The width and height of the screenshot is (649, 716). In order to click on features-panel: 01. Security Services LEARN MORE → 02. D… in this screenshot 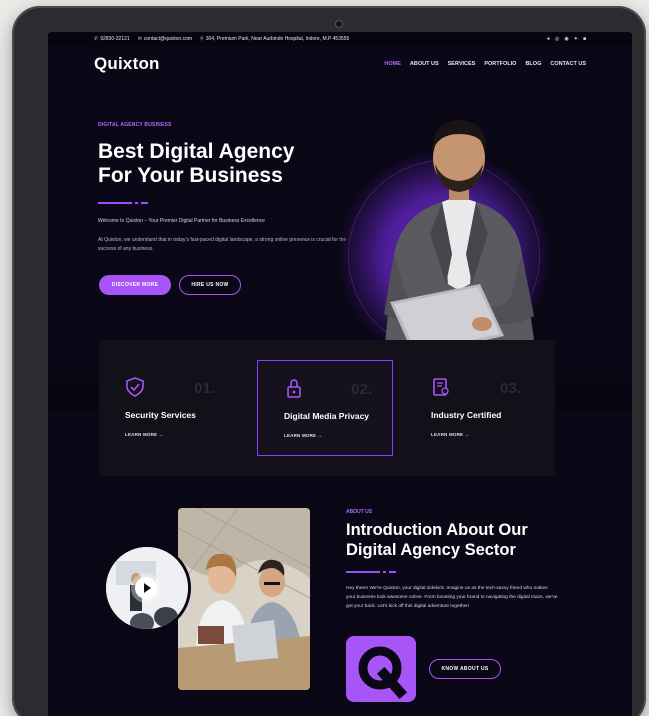, I will do `click(327, 408)`.